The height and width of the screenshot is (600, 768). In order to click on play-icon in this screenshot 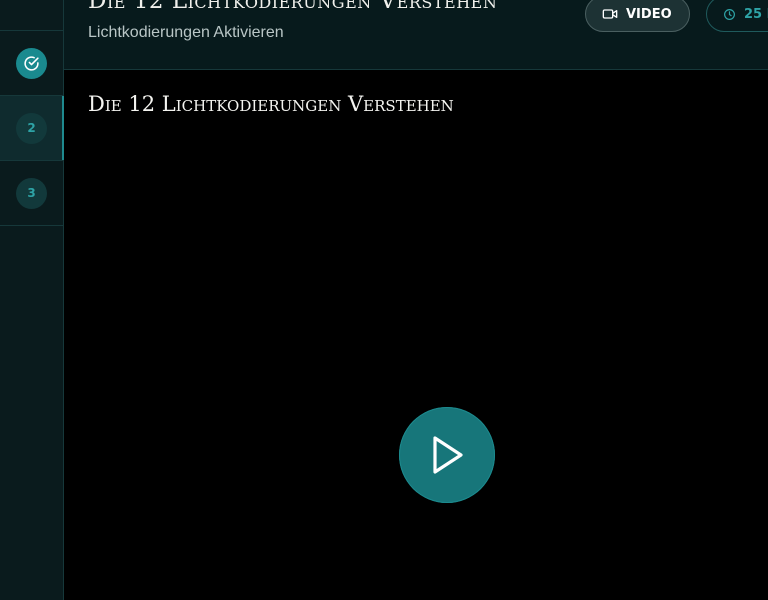, I will do `click(448, 455)`.